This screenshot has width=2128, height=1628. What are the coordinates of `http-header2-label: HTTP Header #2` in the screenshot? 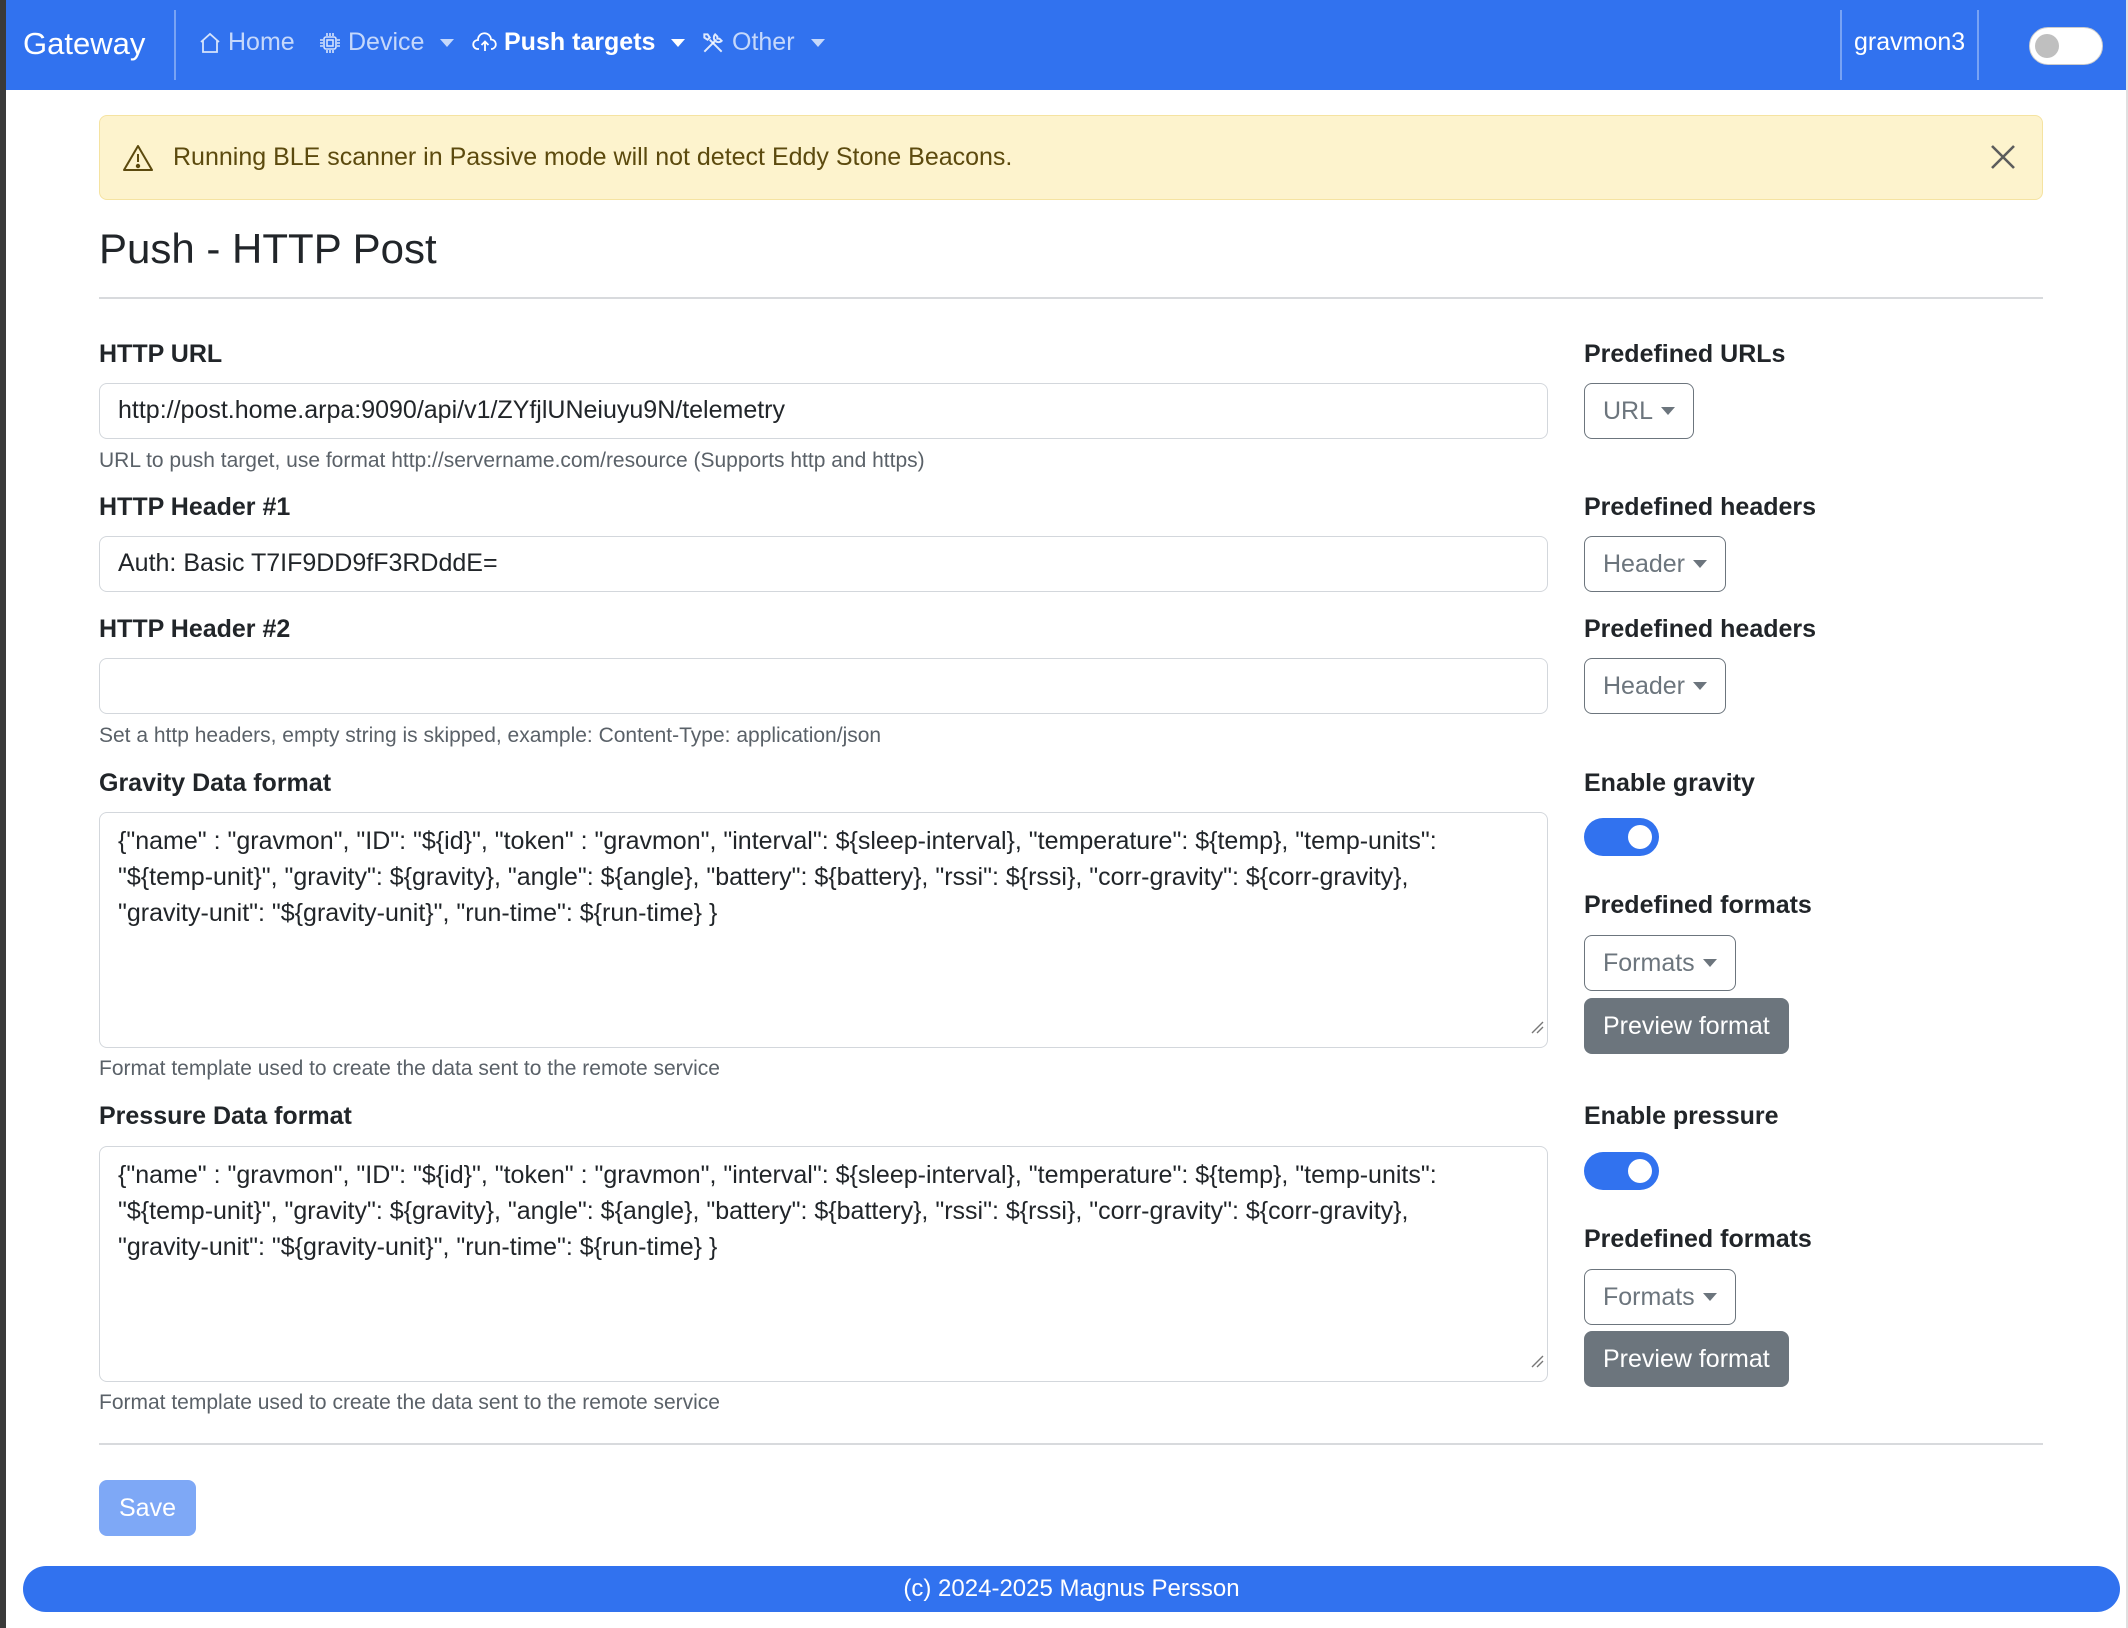 It's located at (195, 629).